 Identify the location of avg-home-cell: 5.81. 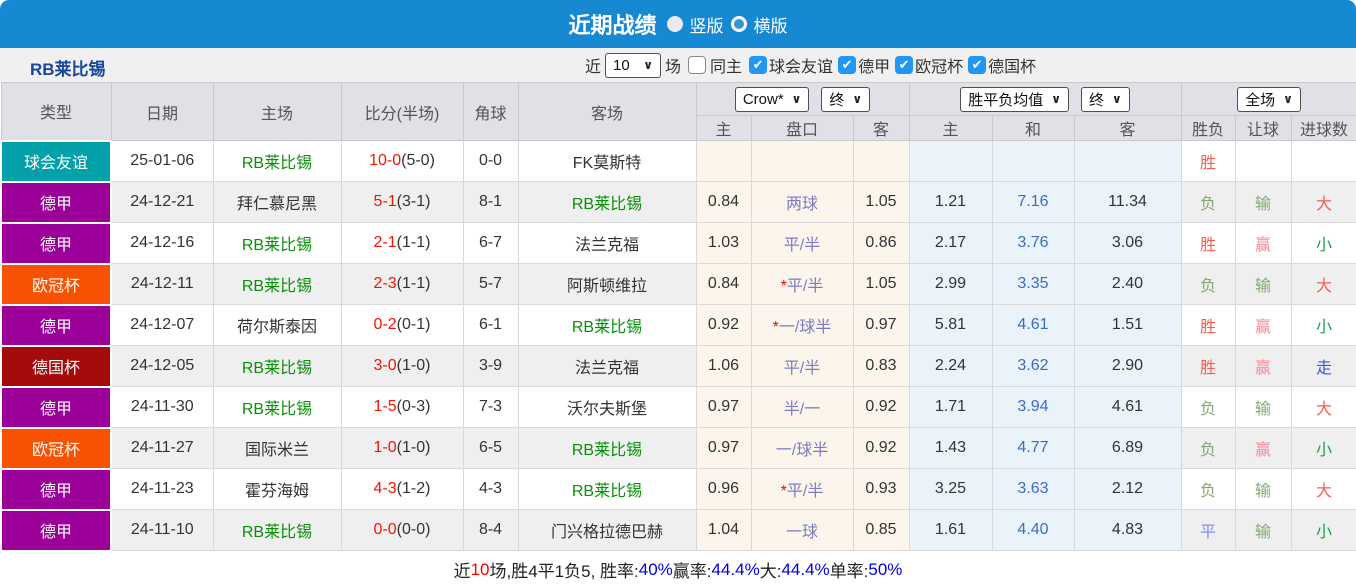
(950, 325).